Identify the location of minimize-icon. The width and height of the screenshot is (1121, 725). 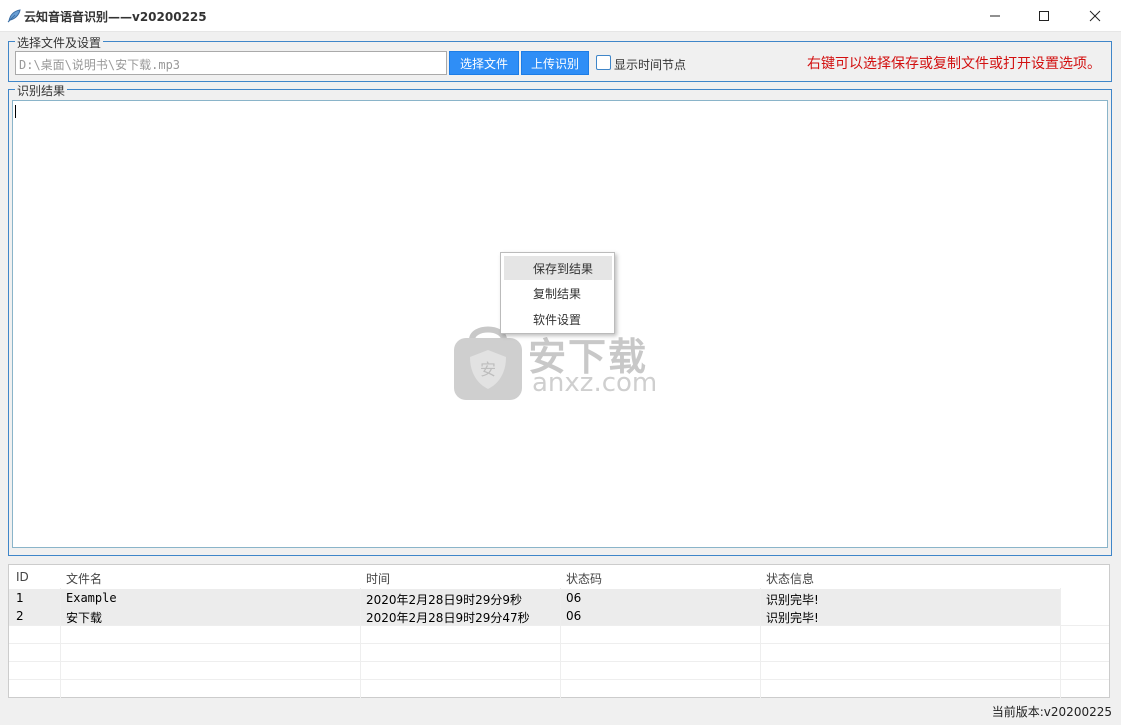
(995, 16).